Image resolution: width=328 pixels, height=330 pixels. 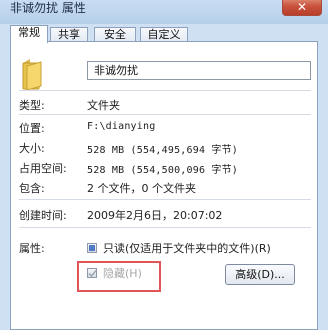 What do you see at coordinates (43, 168) in the screenshot?
I see `size-on-disk-label: 占用空间:` at bounding box center [43, 168].